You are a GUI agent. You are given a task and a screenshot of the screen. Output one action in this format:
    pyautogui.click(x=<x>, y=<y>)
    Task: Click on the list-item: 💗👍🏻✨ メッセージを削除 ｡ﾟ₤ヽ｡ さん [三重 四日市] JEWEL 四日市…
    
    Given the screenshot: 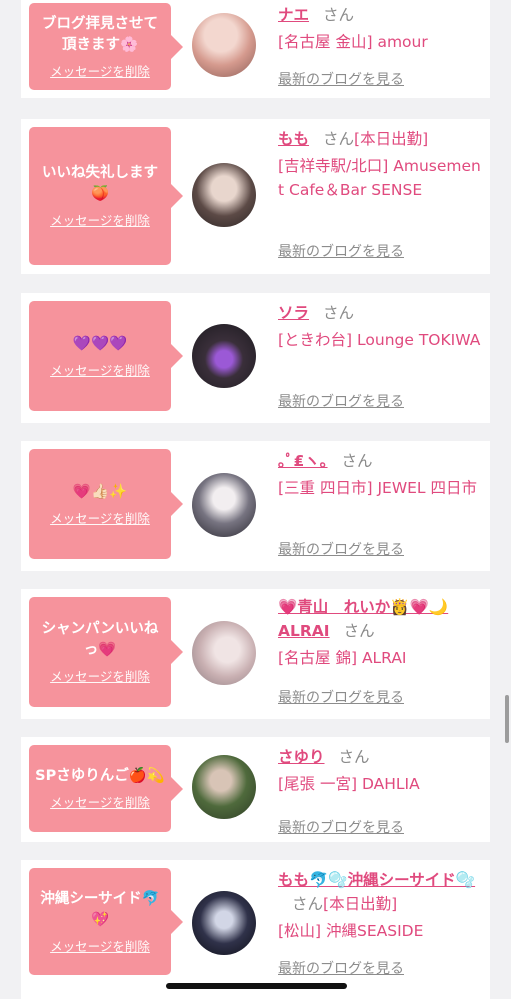 What is the action you would take?
    pyautogui.click(x=255, y=506)
    